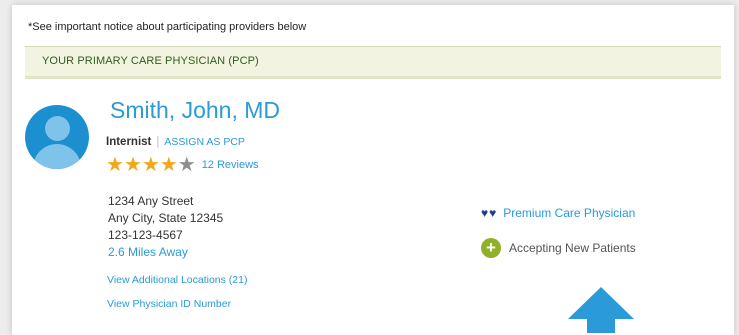 The width and height of the screenshot is (739, 335). Describe the element at coordinates (129, 142) in the screenshot. I see `physician-specialty: Internist` at that location.